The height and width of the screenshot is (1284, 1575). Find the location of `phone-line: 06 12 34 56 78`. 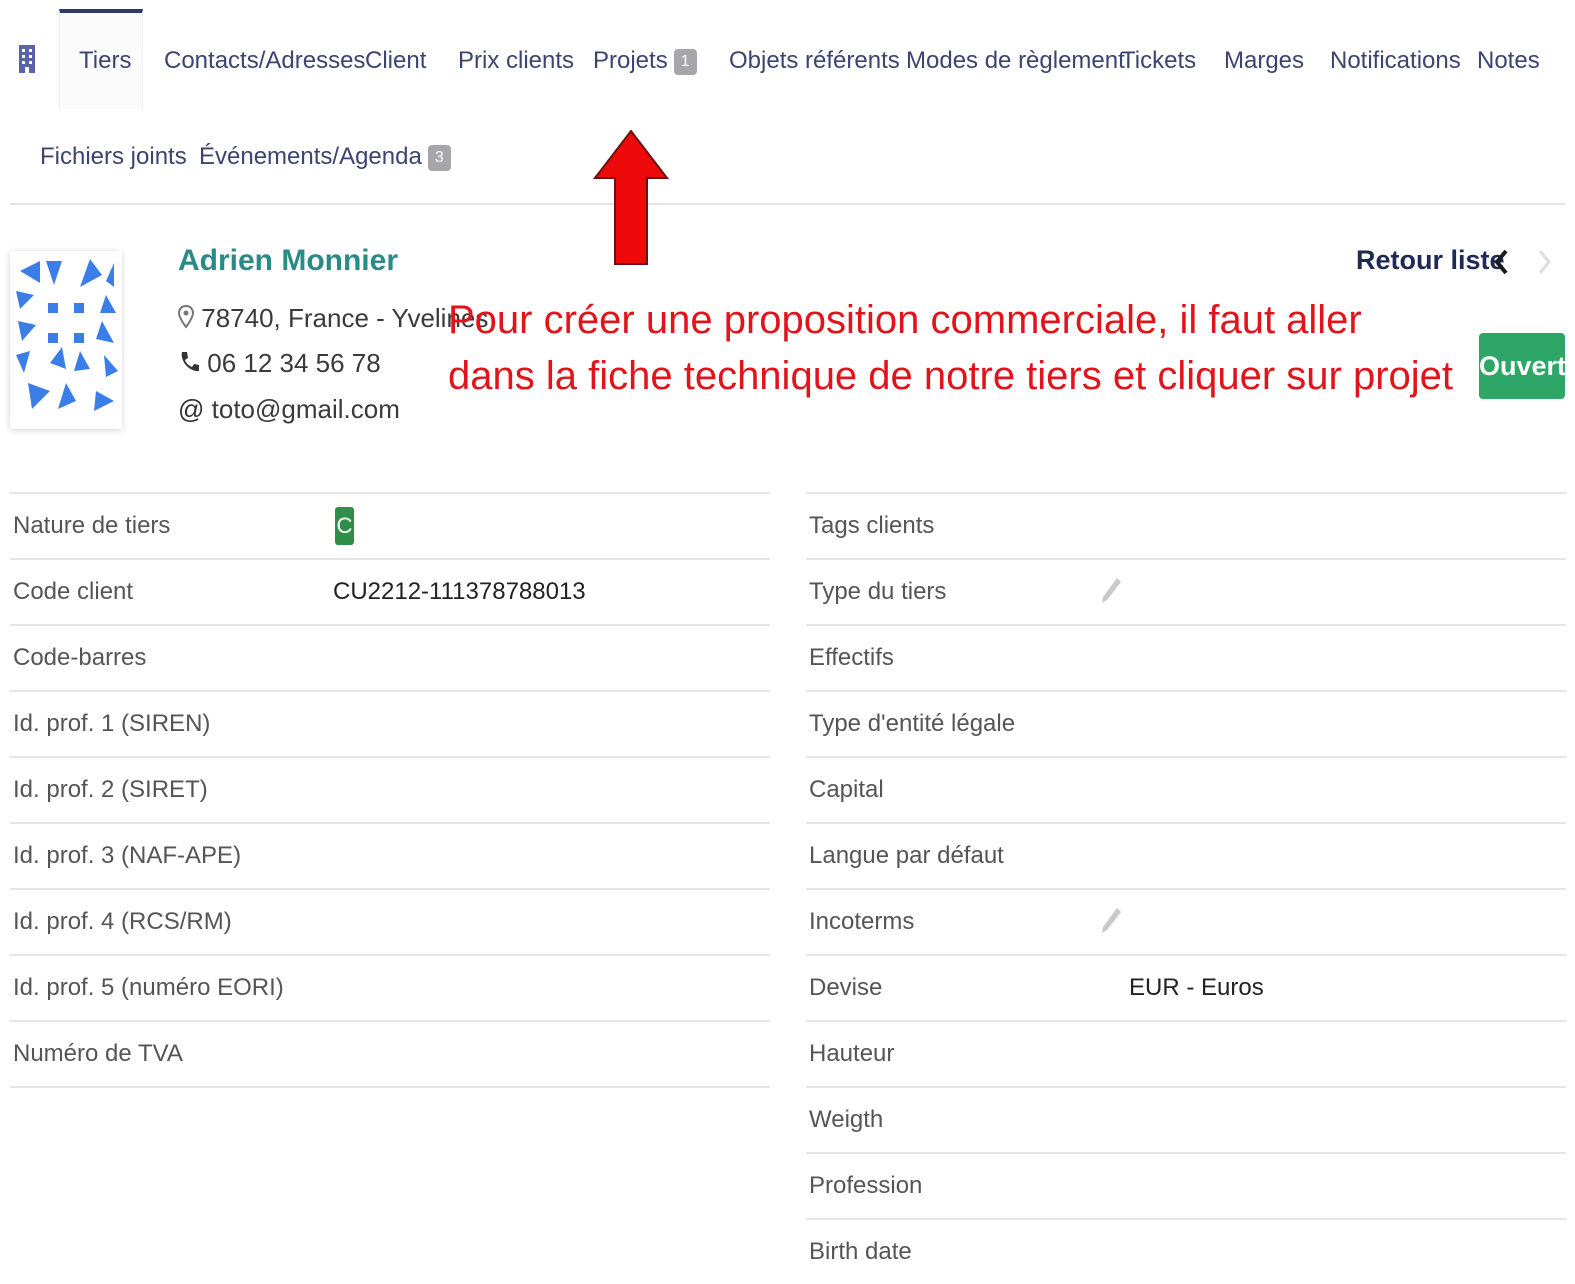

phone-line: 06 12 34 56 78 is located at coordinates (279, 363).